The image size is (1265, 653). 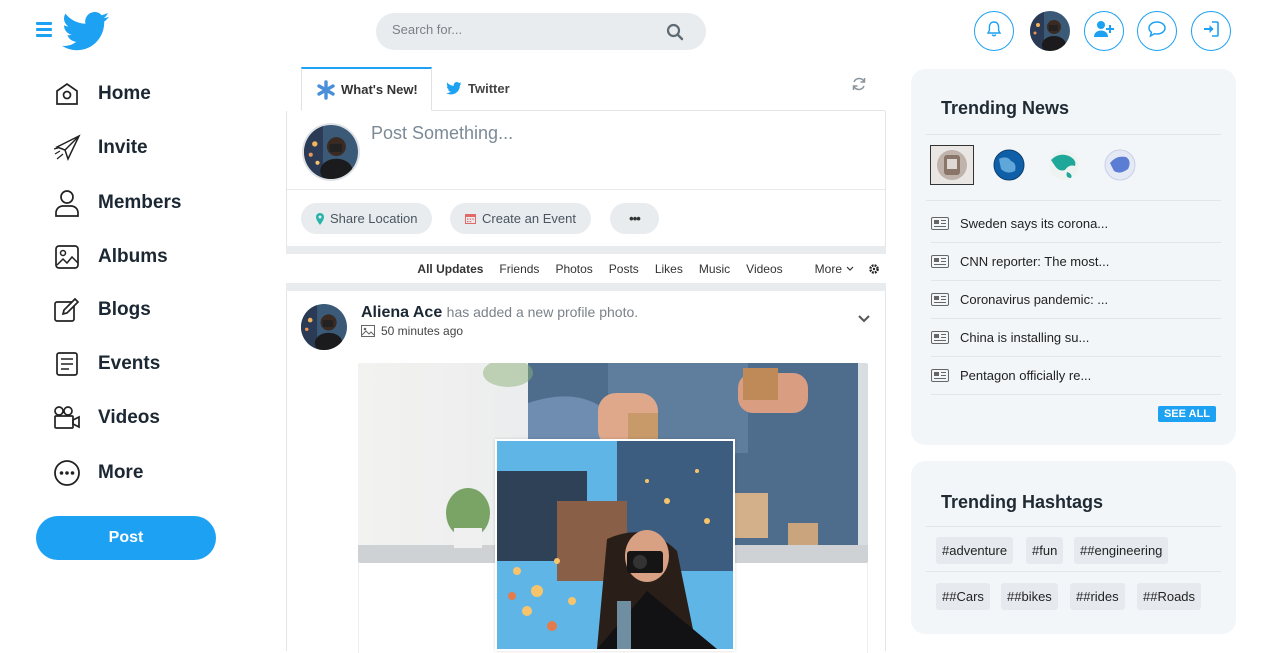 I want to click on sidebar-item-videos: Videos, so click(x=106, y=418).